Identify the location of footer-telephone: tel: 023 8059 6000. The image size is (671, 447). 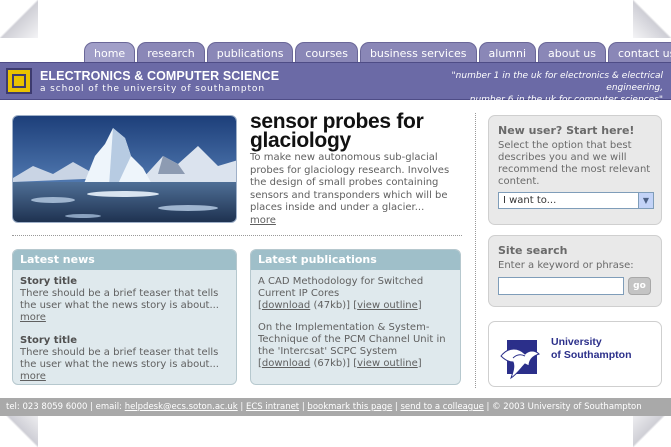
(47, 407).